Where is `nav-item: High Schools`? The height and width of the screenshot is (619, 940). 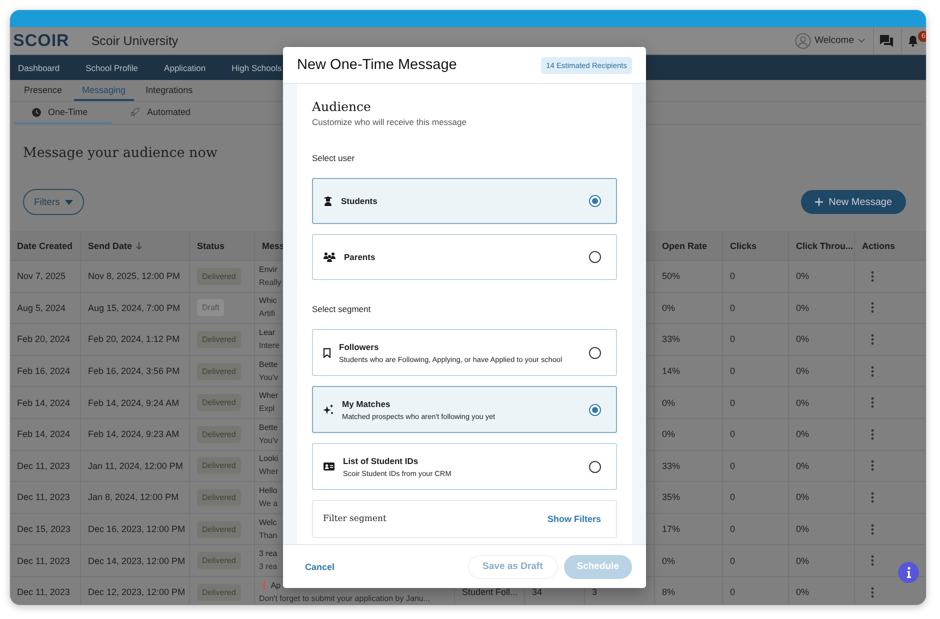 nav-item: High Schools is located at coordinates (257, 67).